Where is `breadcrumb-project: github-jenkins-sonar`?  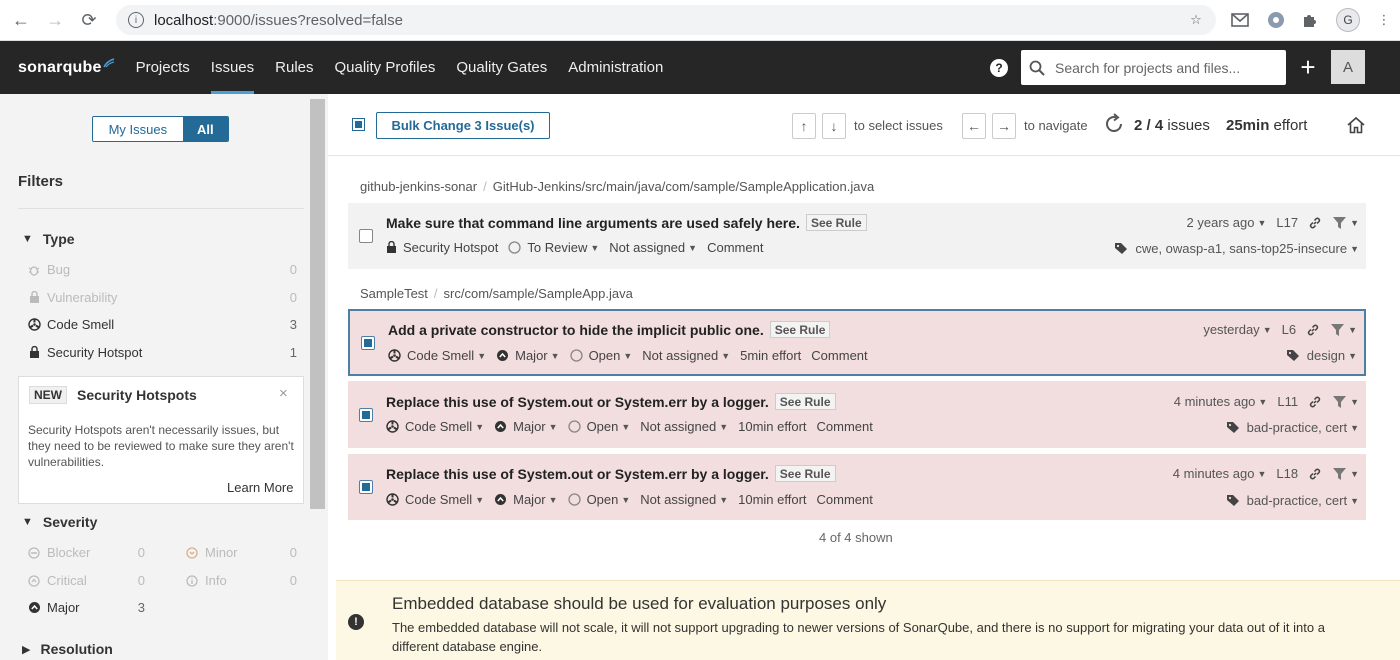 breadcrumb-project: github-jenkins-sonar is located at coordinates (418, 186).